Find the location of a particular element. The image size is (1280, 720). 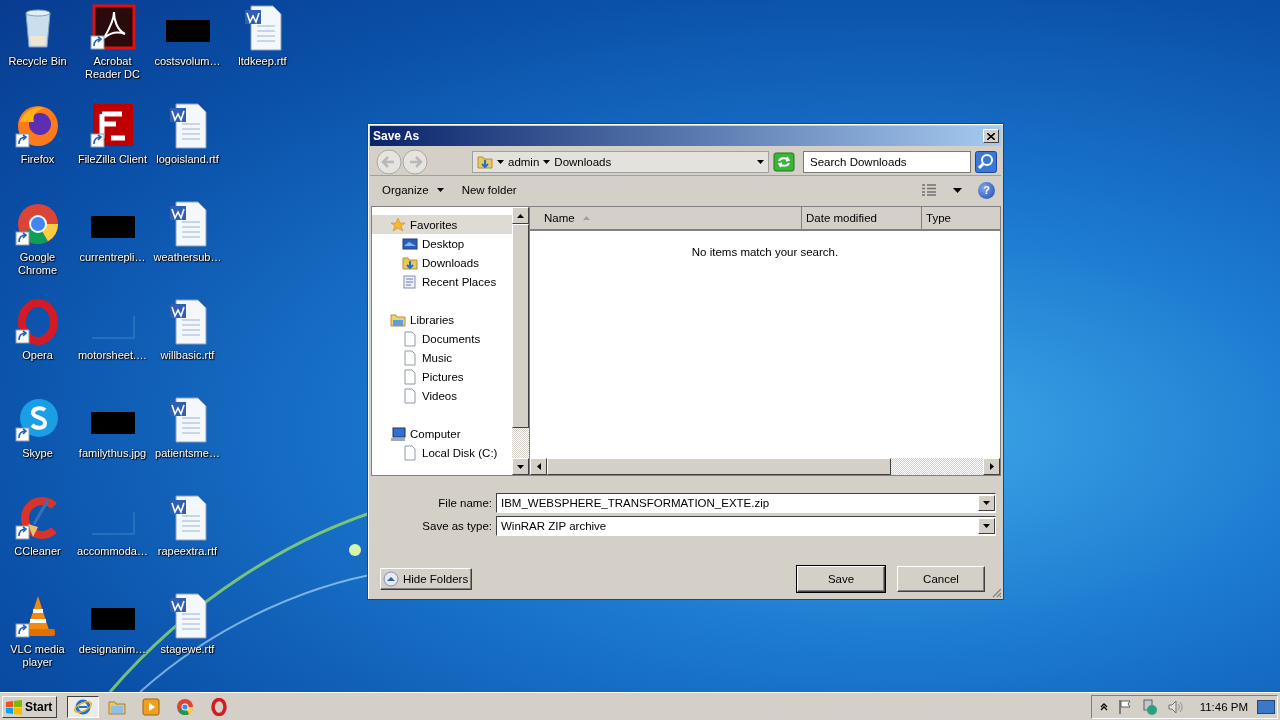

desktop-icon is located at coordinates (410, 243).